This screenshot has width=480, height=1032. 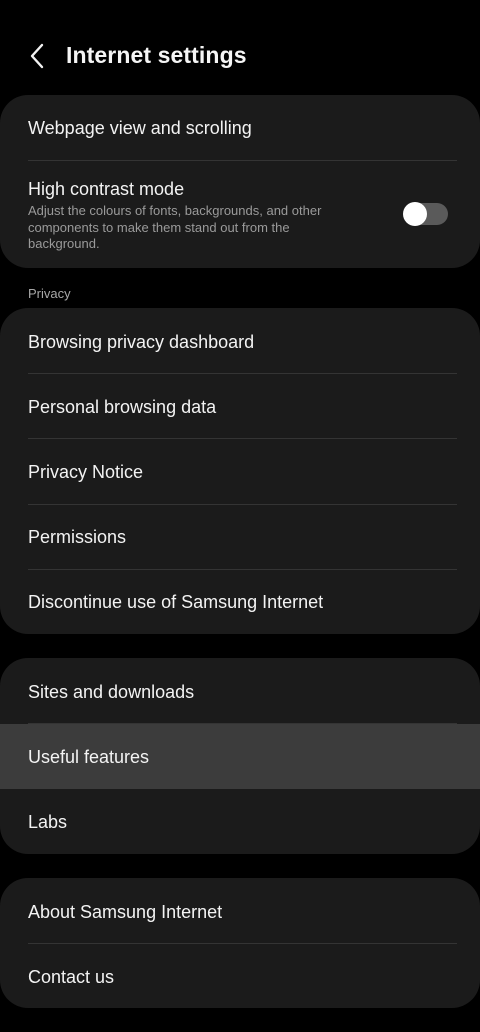 What do you see at coordinates (106, 189) in the screenshot?
I see `high-contrast-label: High contrast mode` at bounding box center [106, 189].